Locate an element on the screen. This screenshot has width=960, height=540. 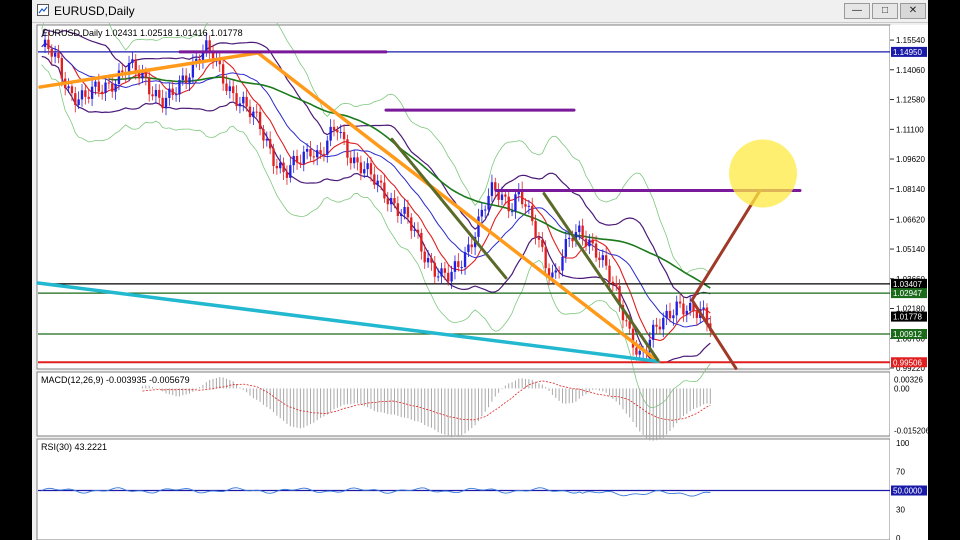
minimize-button: — is located at coordinates (857, 11).